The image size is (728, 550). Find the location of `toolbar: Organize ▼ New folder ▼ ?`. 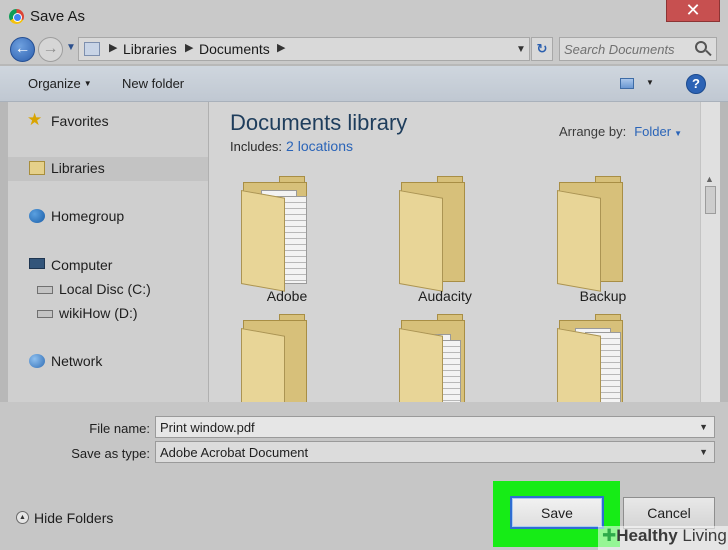

toolbar: Organize ▼ New folder ▼ ? is located at coordinates (364, 84).